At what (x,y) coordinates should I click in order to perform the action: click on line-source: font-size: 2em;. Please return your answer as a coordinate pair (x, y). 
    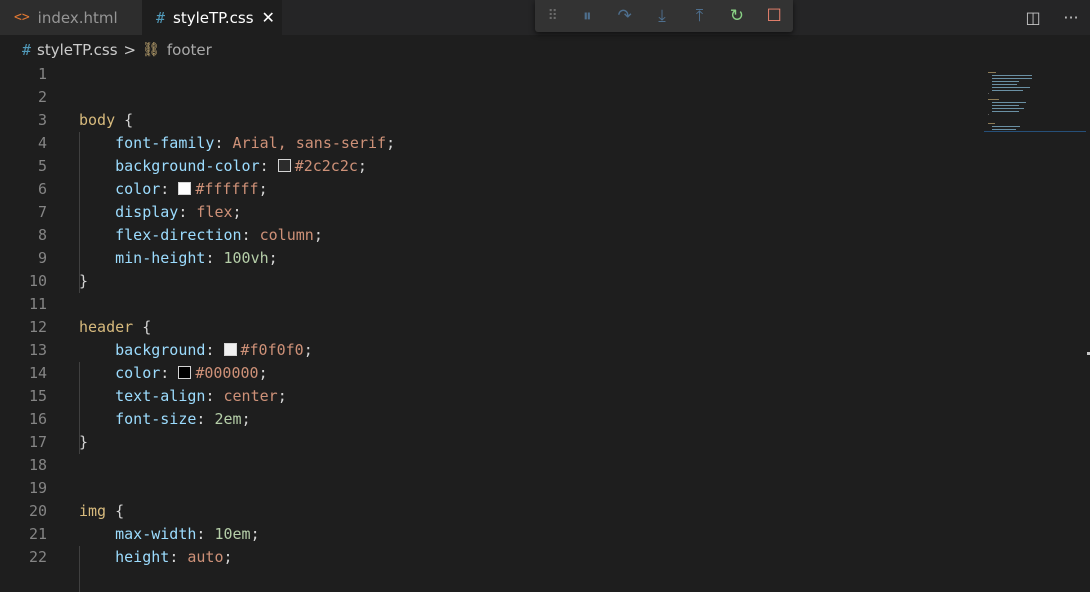
    Looking at the image, I should click on (183, 419).